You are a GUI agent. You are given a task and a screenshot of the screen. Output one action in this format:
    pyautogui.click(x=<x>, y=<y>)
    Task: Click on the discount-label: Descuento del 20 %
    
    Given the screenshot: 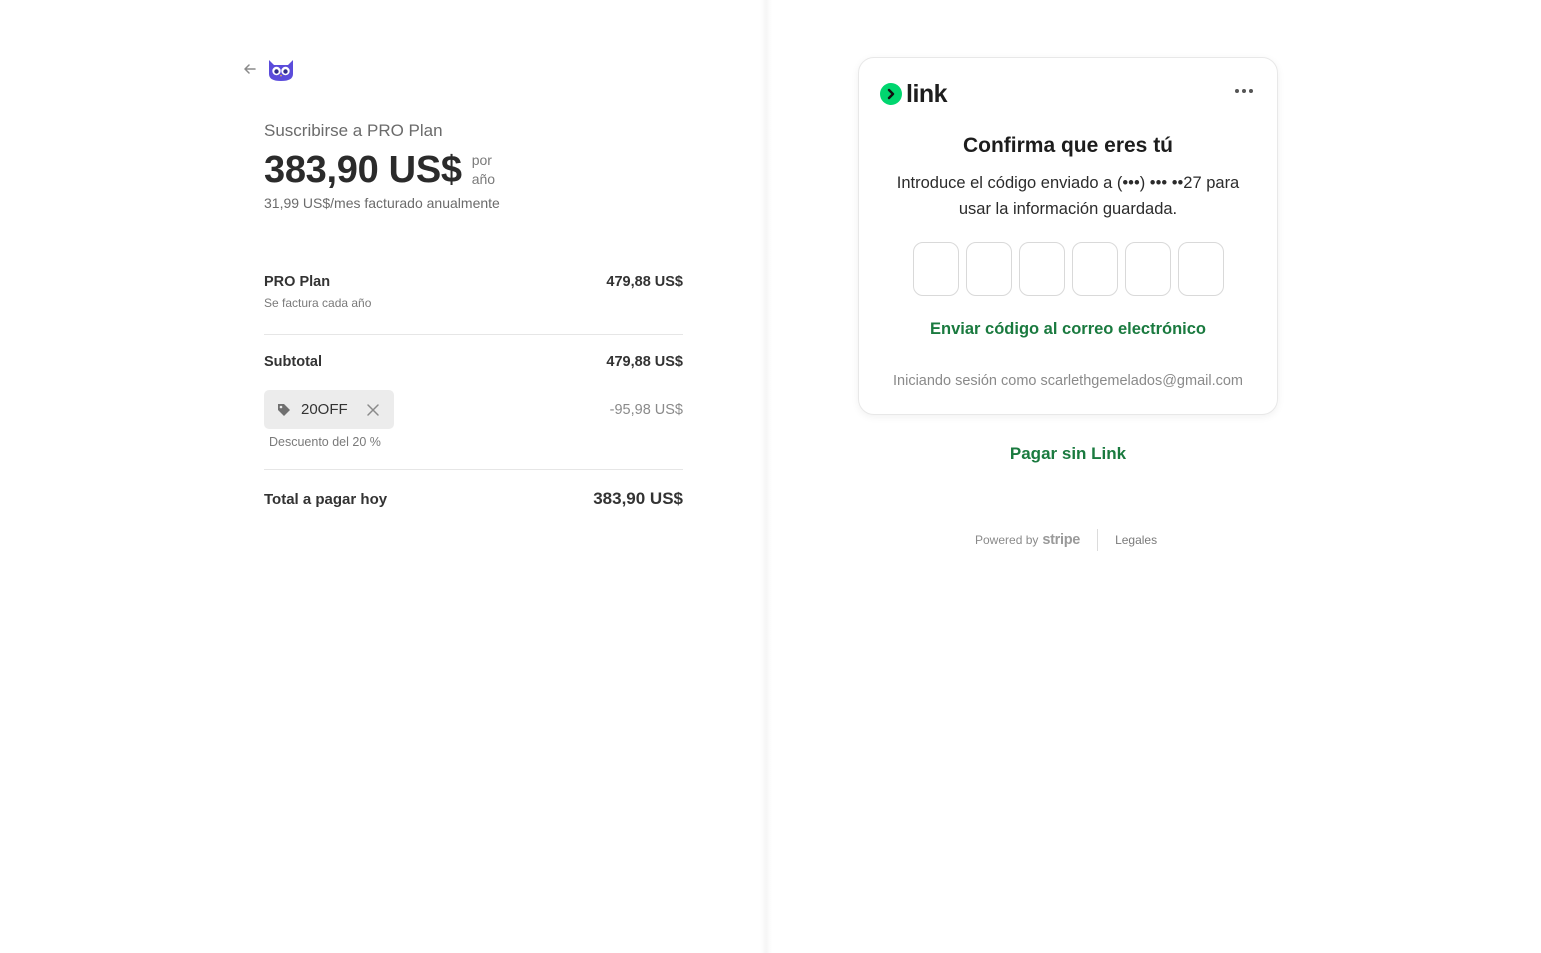 What is the action you would take?
    pyautogui.click(x=325, y=442)
    